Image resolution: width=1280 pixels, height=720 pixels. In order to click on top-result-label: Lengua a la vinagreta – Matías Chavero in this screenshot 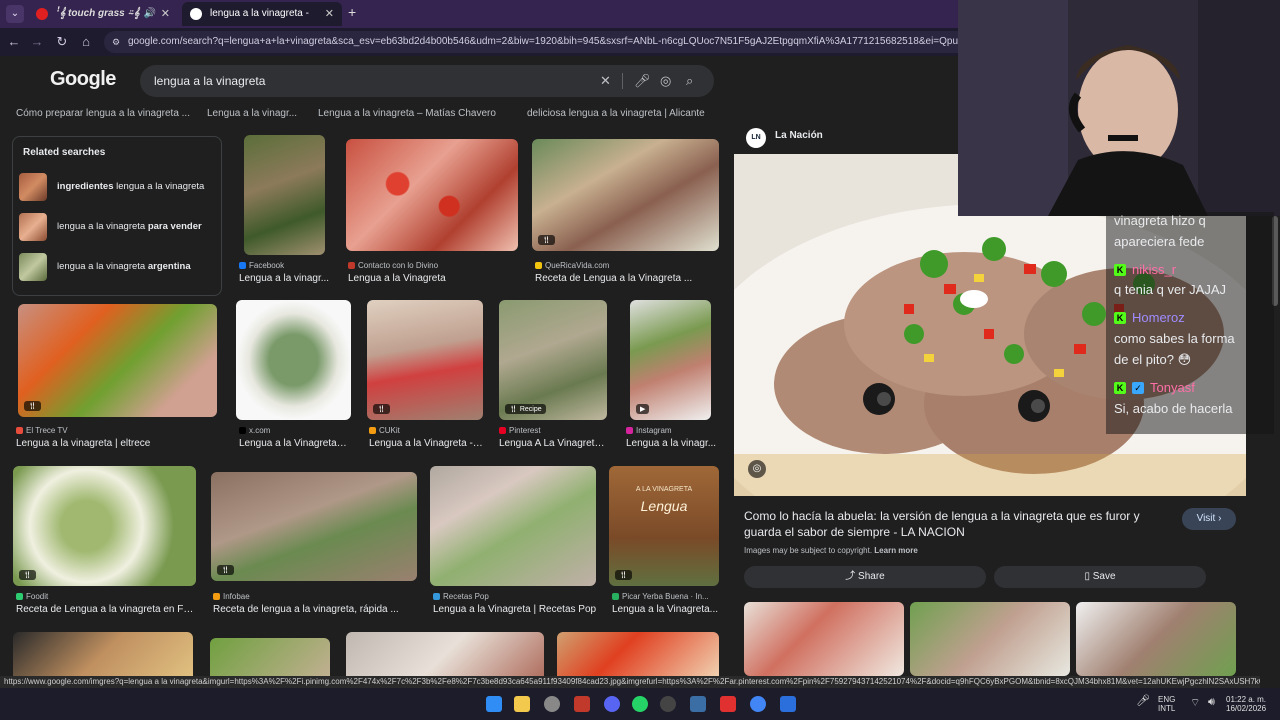, I will do `click(407, 113)`.